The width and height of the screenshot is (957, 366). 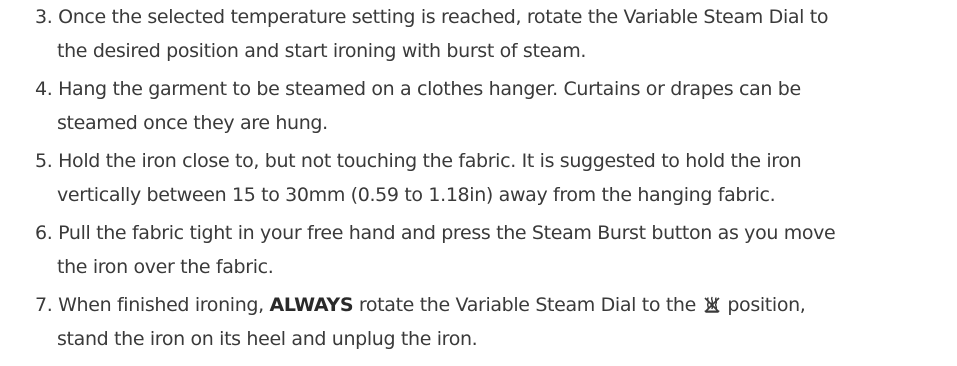 What do you see at coordinates (152, 305) in the screenshot?
I see `step-7-text-before: 7. When finished ironing,` at bounding box center [152, 305].